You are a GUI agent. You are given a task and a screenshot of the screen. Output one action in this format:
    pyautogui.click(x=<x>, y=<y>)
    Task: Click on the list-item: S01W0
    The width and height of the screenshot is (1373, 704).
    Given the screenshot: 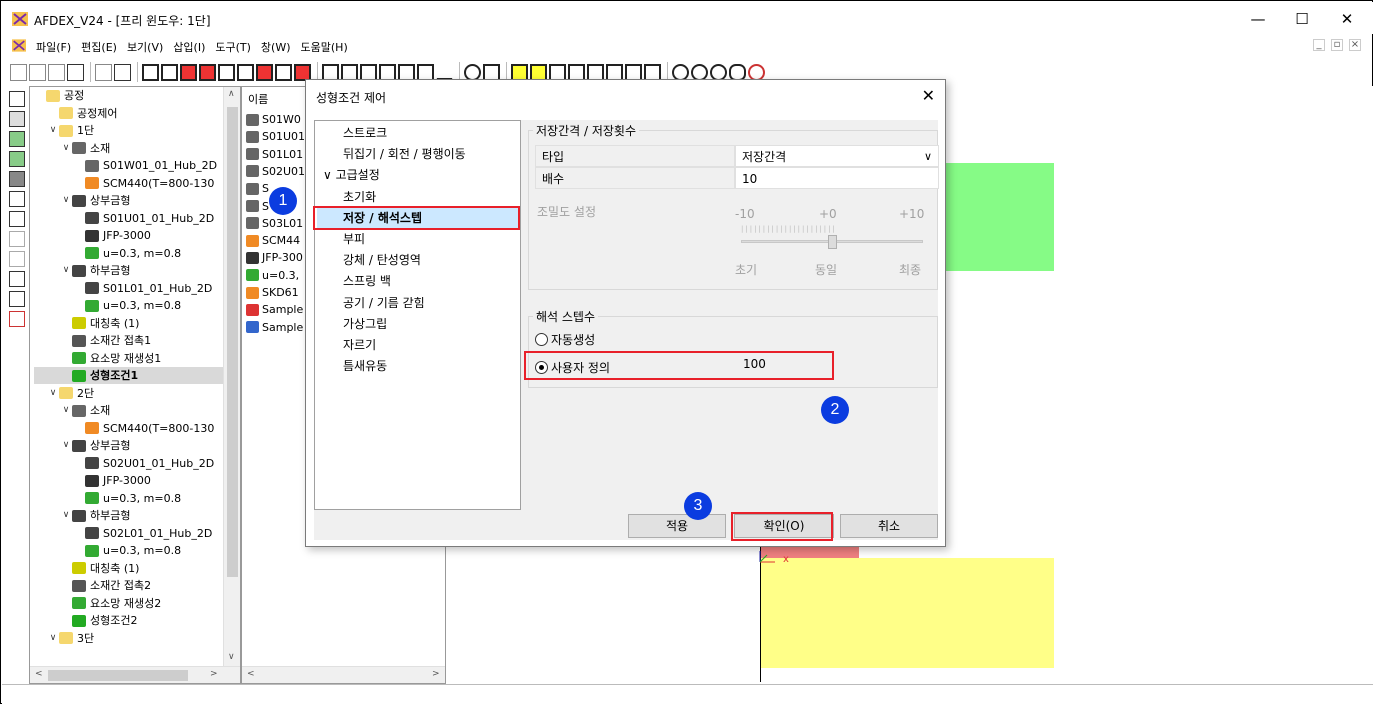 What is the action you would take?
    pyautogui.click(x=273, y=119)
    